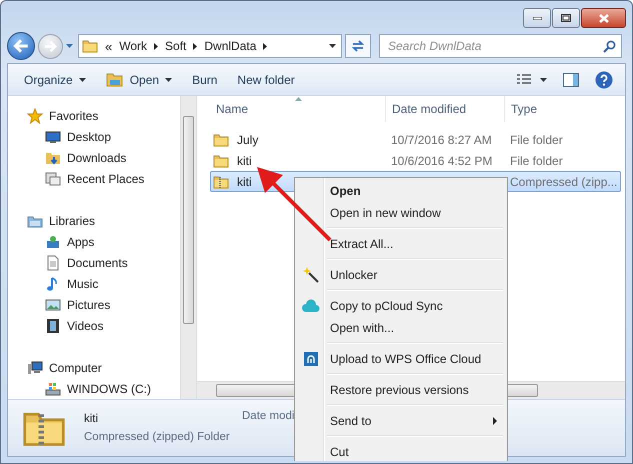 Image resolution: width=633 pixels, height=464 pixels. What do you see at coordinates (157, 437) in the screenshot?
I see `file-type: Compressed (zipped) Folder` at bounding box center [157, 437].